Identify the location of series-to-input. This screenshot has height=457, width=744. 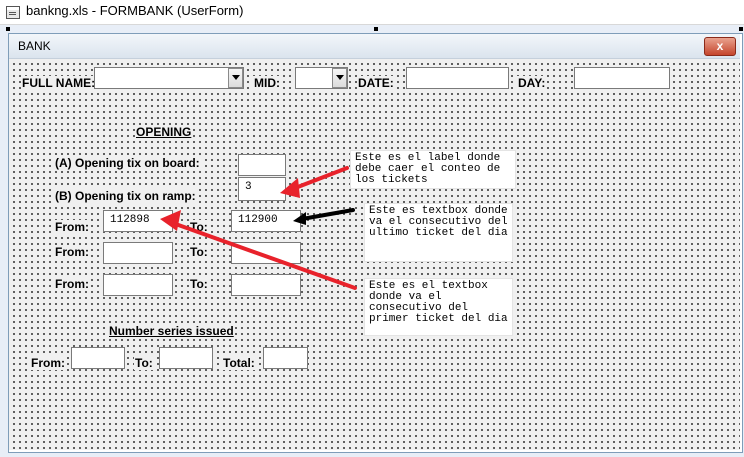
(186, 358).